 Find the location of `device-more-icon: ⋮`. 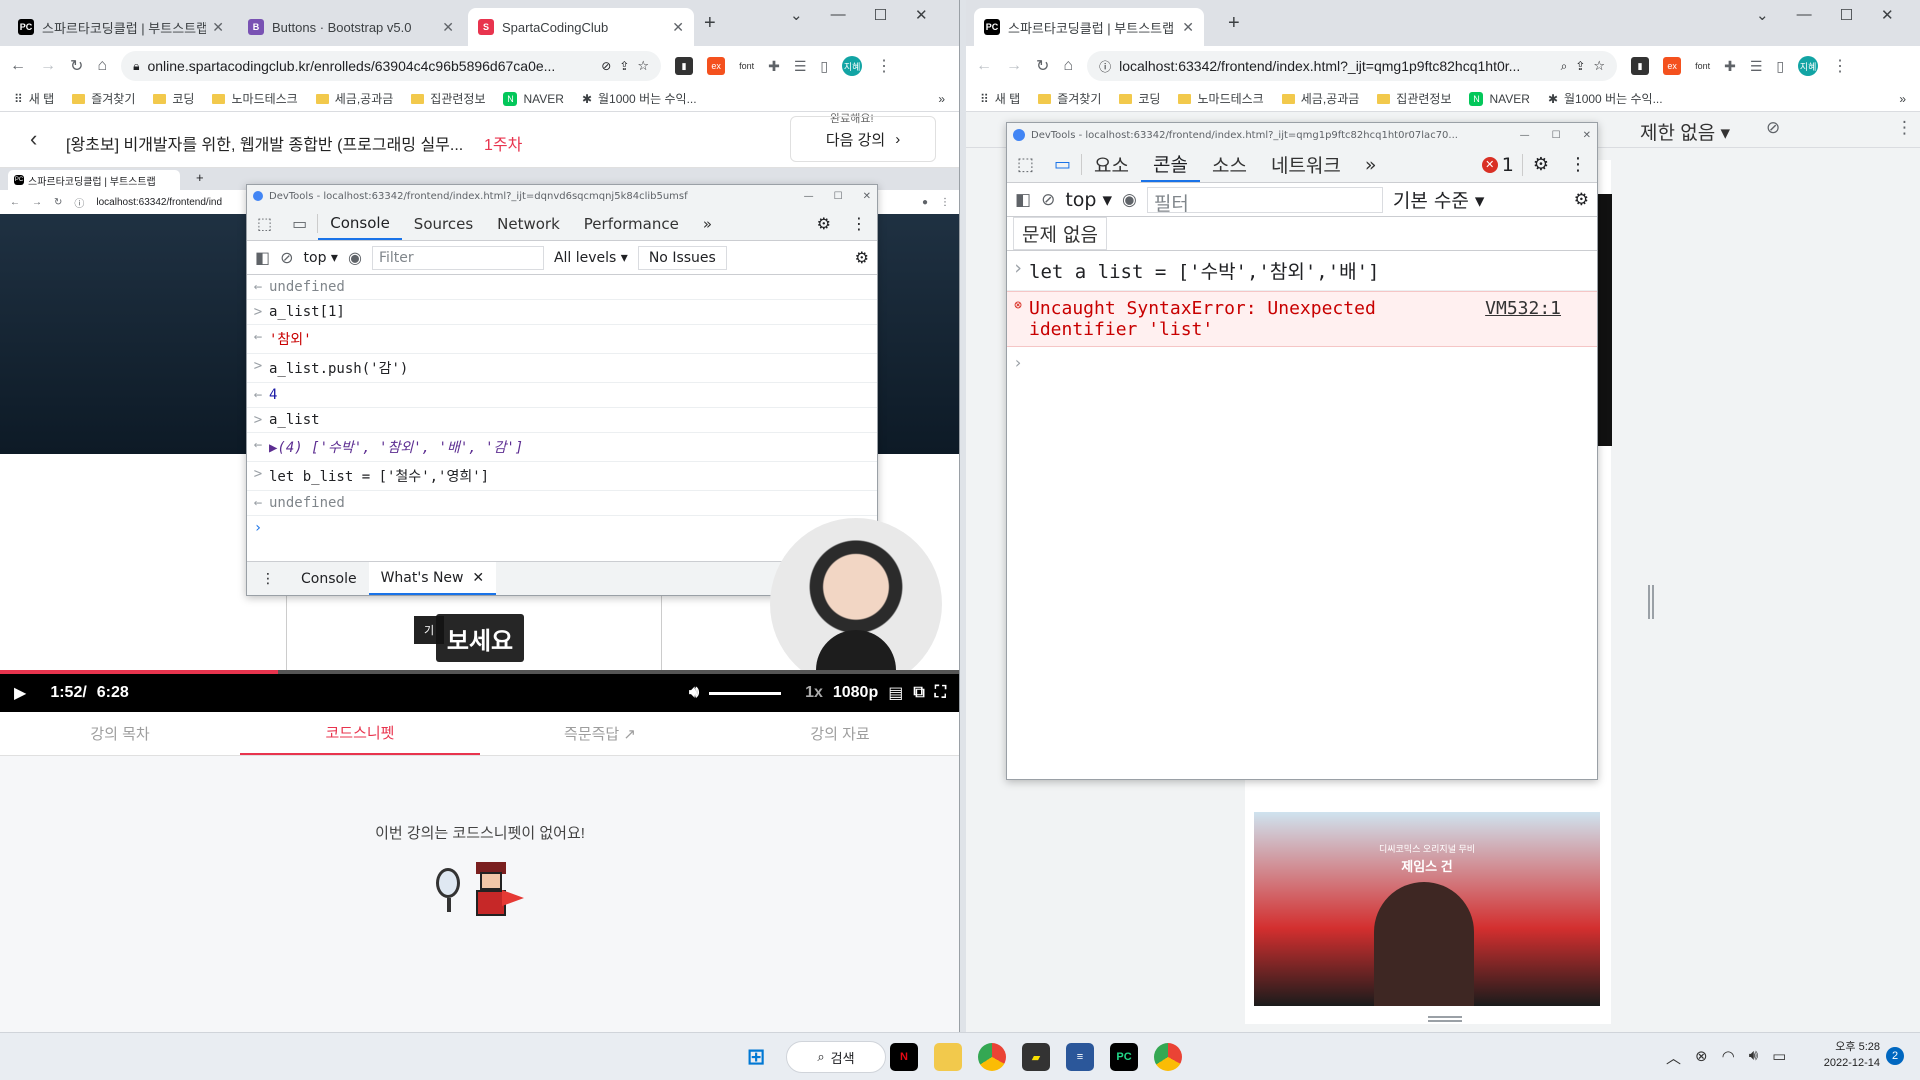

device-more-icon: ⋮ is located at coordinates (1904, 128).